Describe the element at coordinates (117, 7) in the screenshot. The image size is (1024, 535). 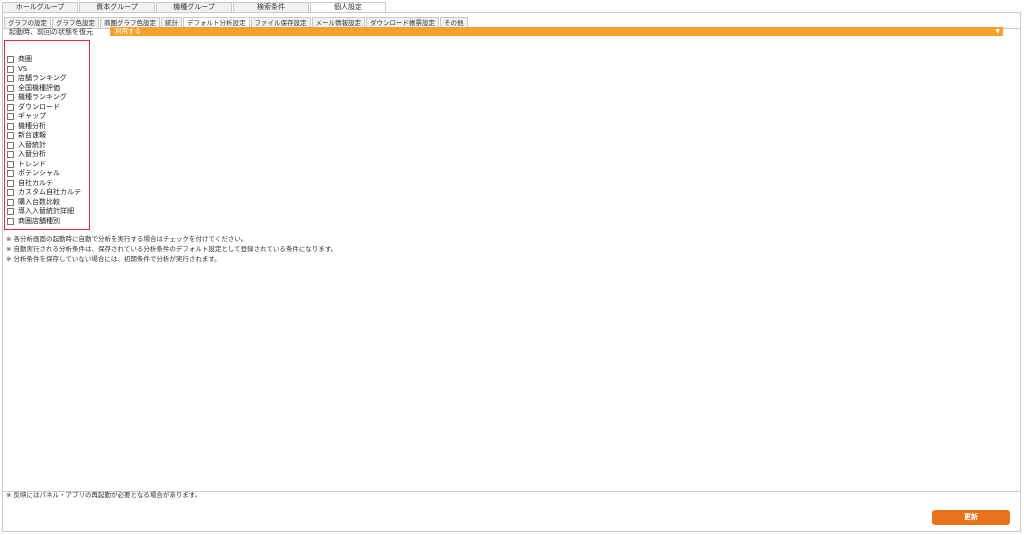
I see `top-tab-capital-group: 資本グループ` at that location.